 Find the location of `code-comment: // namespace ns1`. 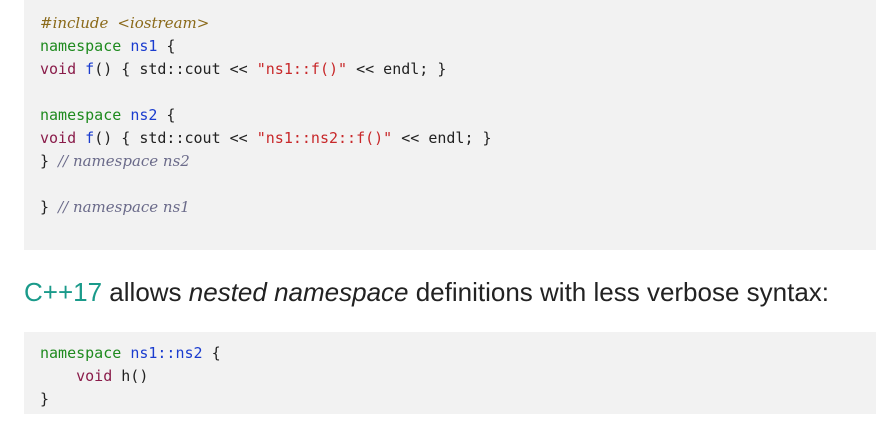

code-comment: // namespace ns1 is located at coordinates (124, 207).